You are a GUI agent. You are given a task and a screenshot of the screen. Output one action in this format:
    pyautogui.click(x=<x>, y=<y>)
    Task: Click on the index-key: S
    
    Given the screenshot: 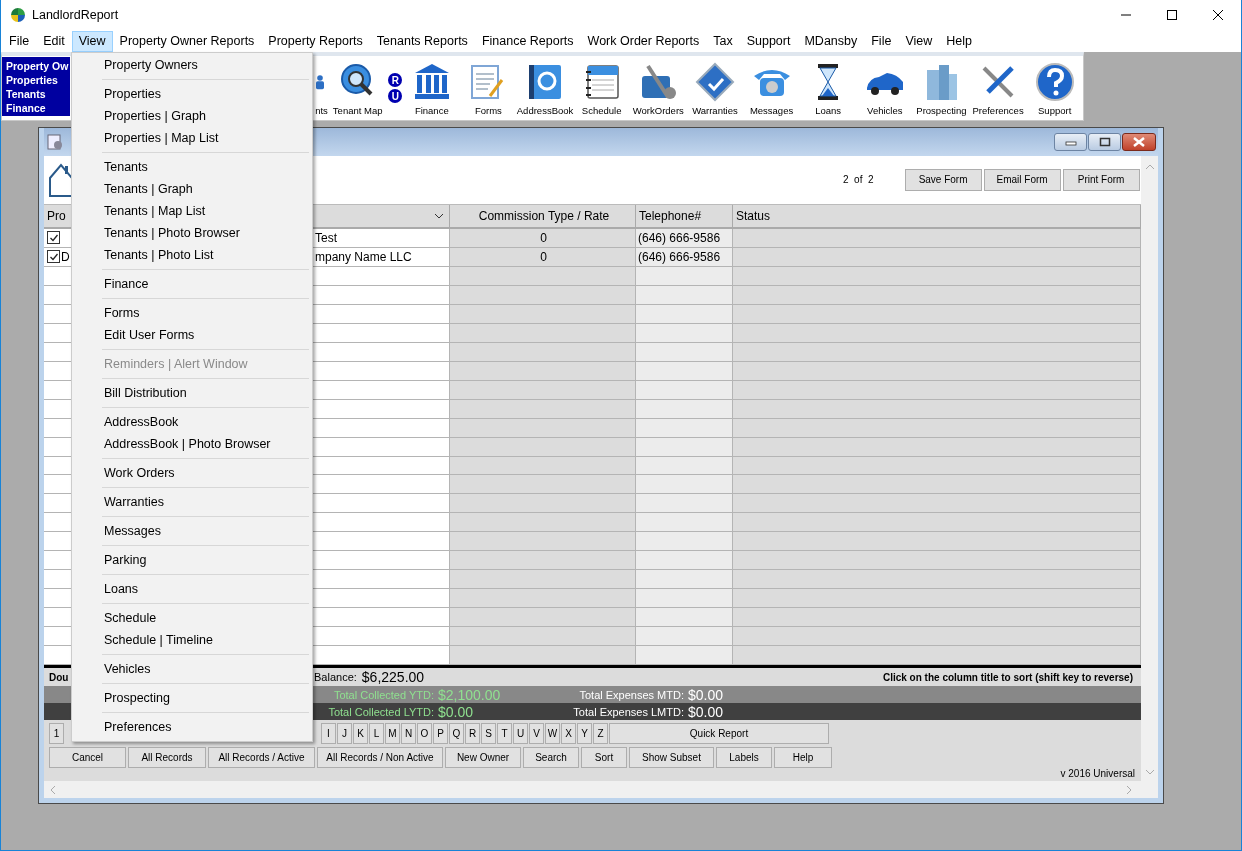 What is the action you would take?
    pyautogui.click(x=488, y=734)
    